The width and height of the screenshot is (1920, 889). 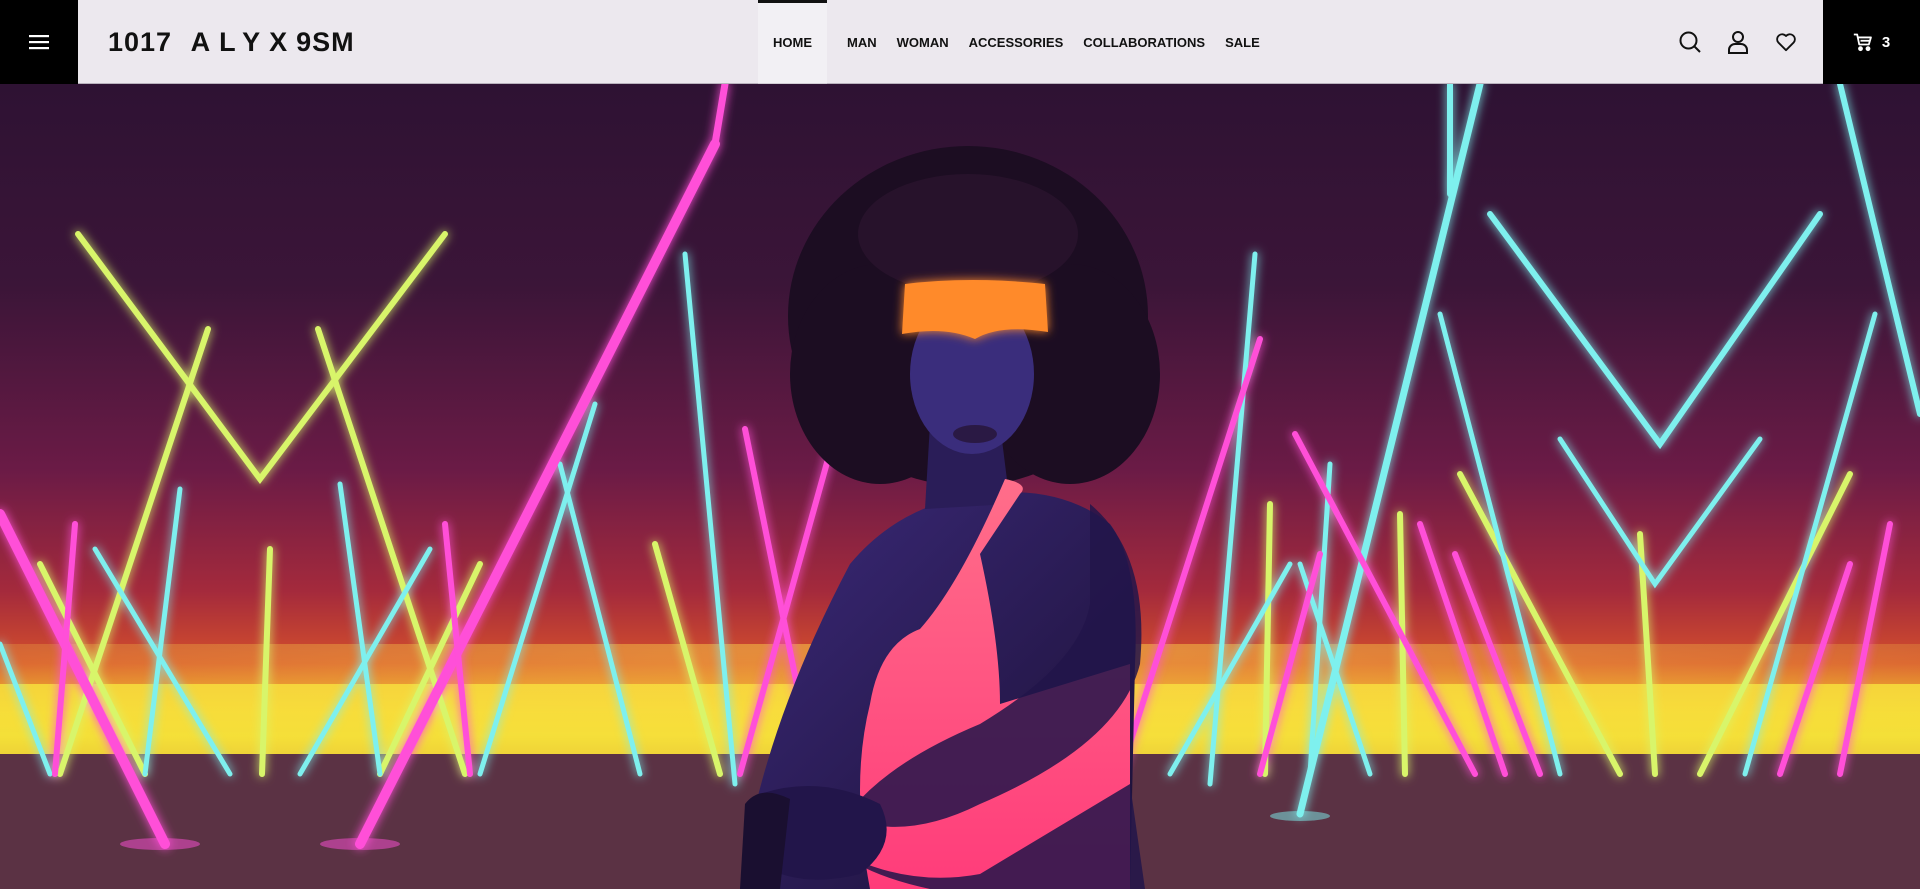 I want to click on nav-label-sale: SALE, so click(x=1242, y=42).